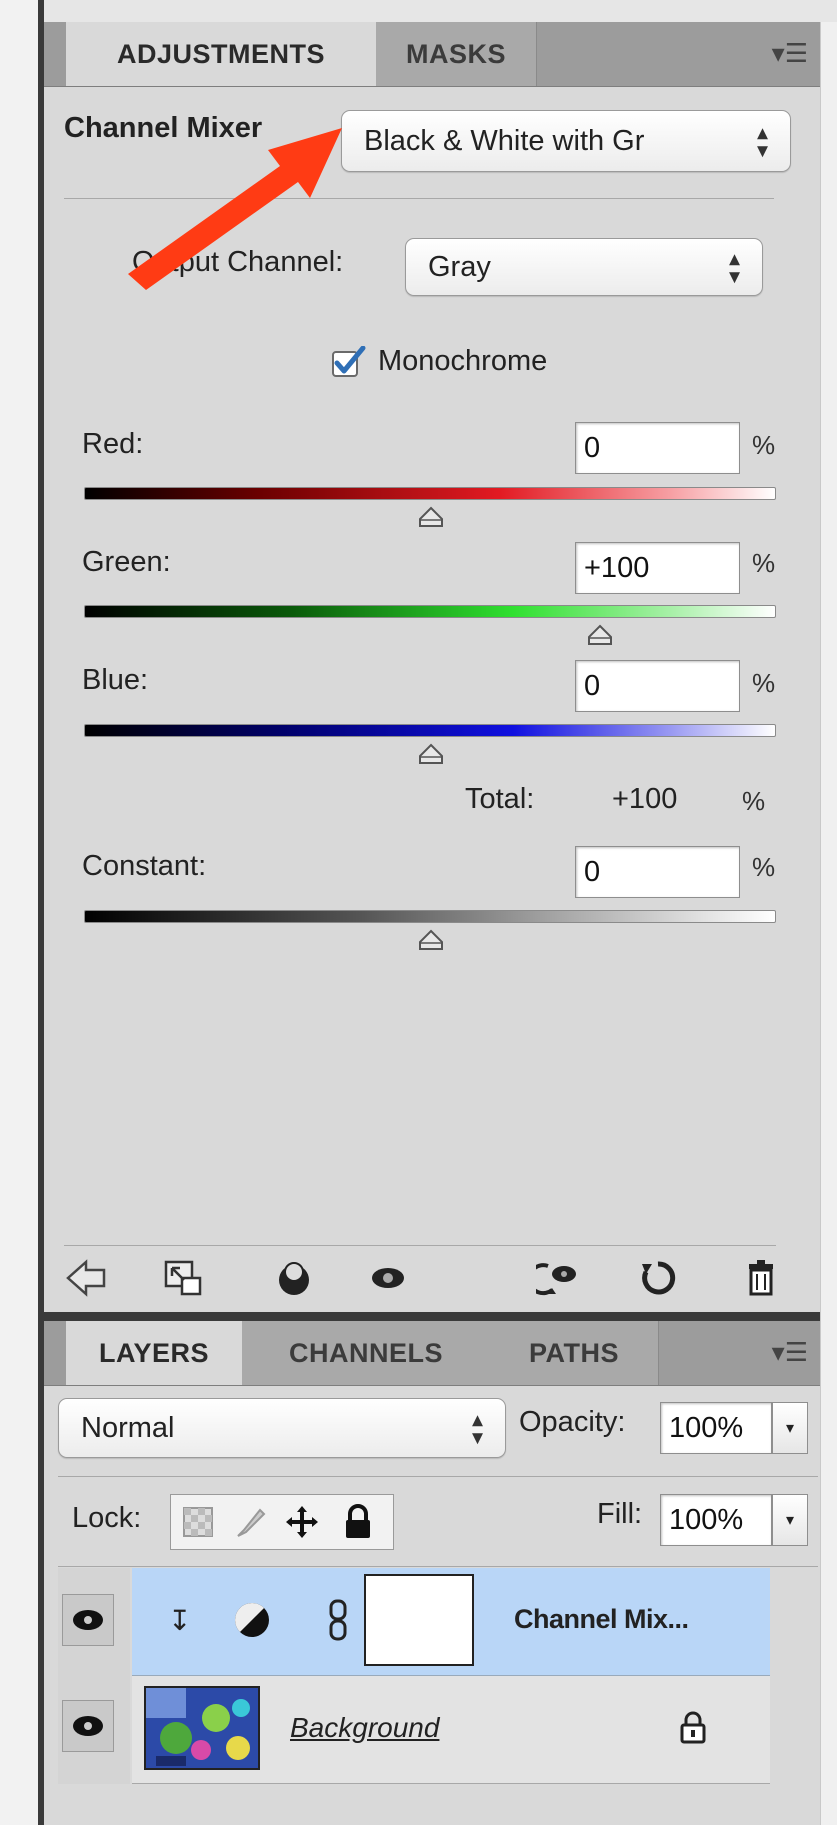 Image resolution: width=837 pixels, height=1825 pixels. What do you see at coordinates (431, 517) in the screenshot?
I see `red-slider-thumb` at bounding box center [431, 517].